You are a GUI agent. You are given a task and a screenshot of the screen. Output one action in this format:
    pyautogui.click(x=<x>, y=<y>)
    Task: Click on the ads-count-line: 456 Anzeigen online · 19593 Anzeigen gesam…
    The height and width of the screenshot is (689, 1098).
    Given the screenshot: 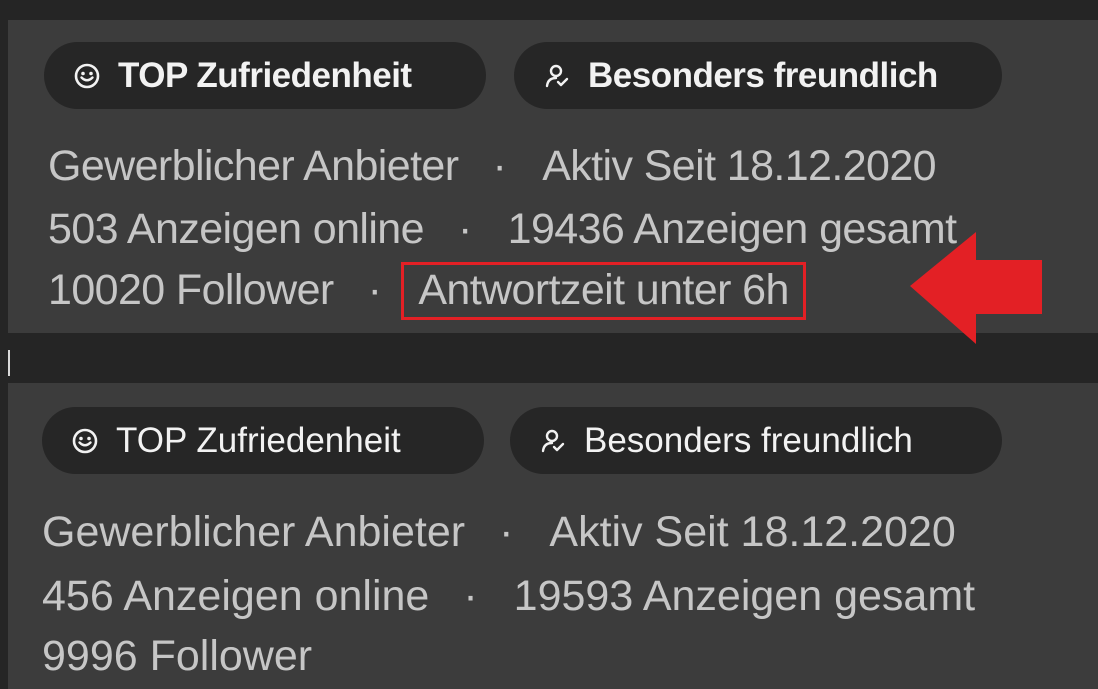 What is the action you would take?
    pyautogui.click(x=508, y=596)
    